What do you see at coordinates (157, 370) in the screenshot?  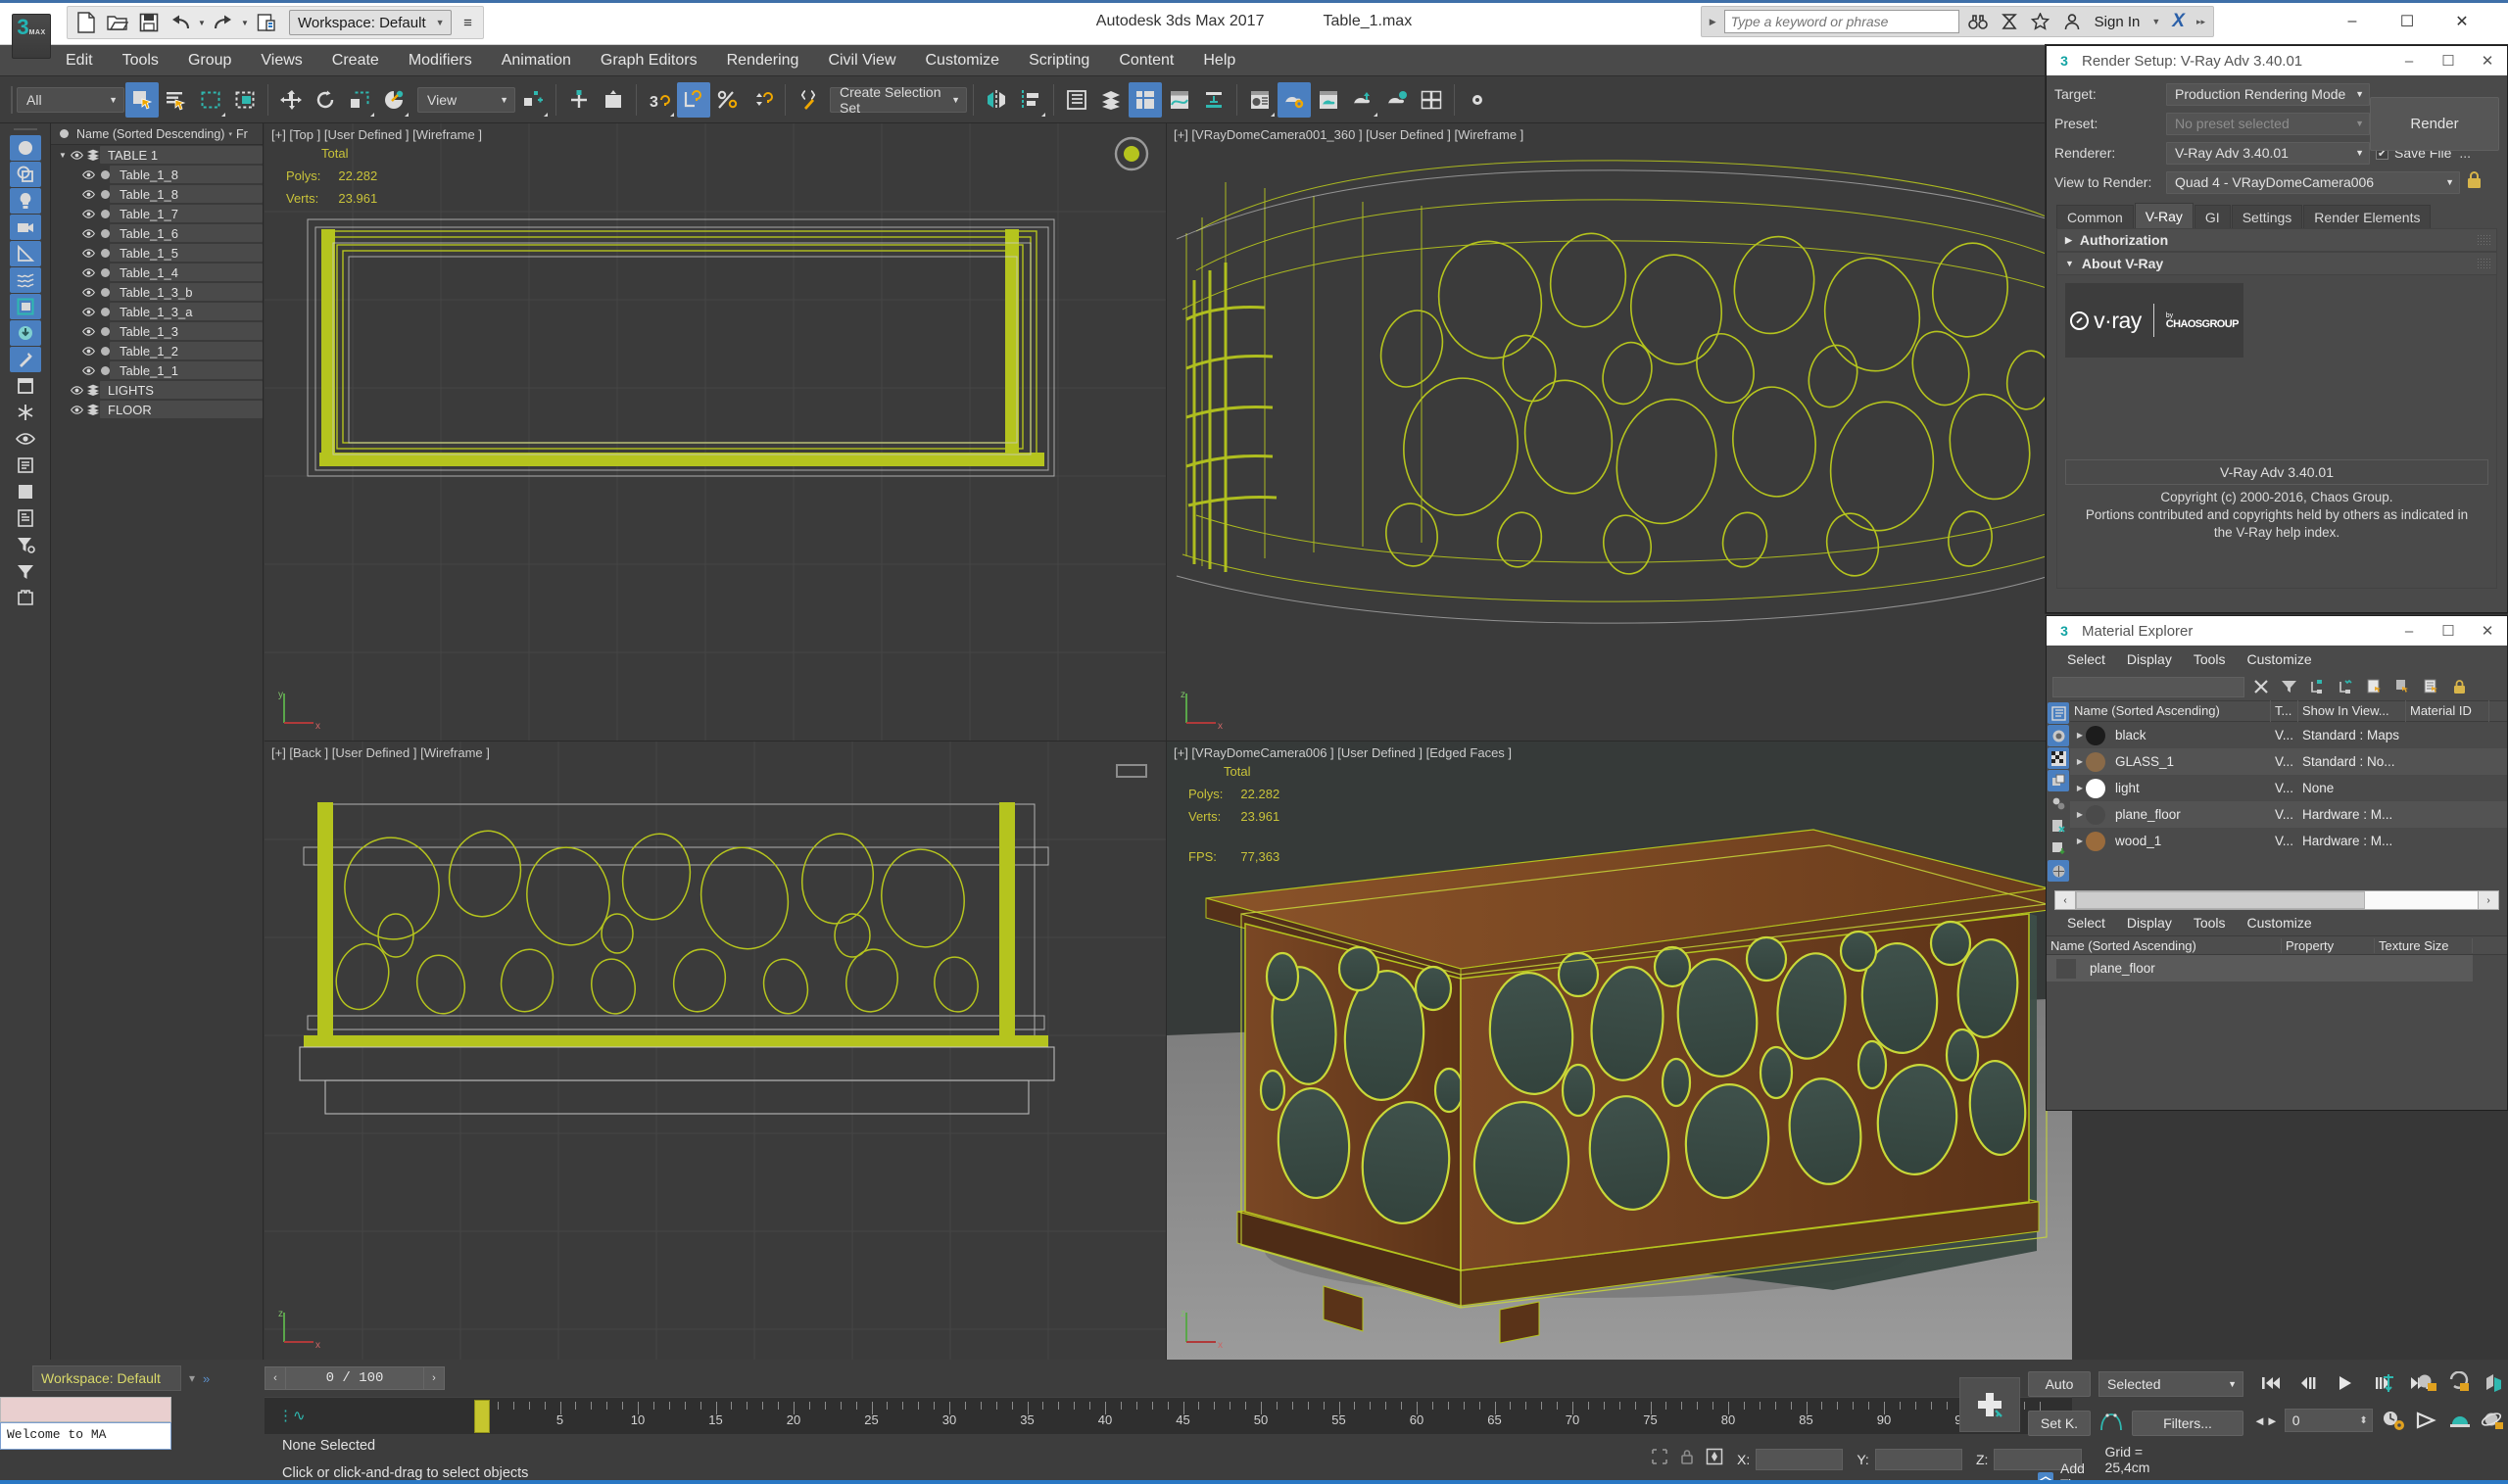 I see `scene-tree-item: Table_1_1` at bounding box center [157, 370].